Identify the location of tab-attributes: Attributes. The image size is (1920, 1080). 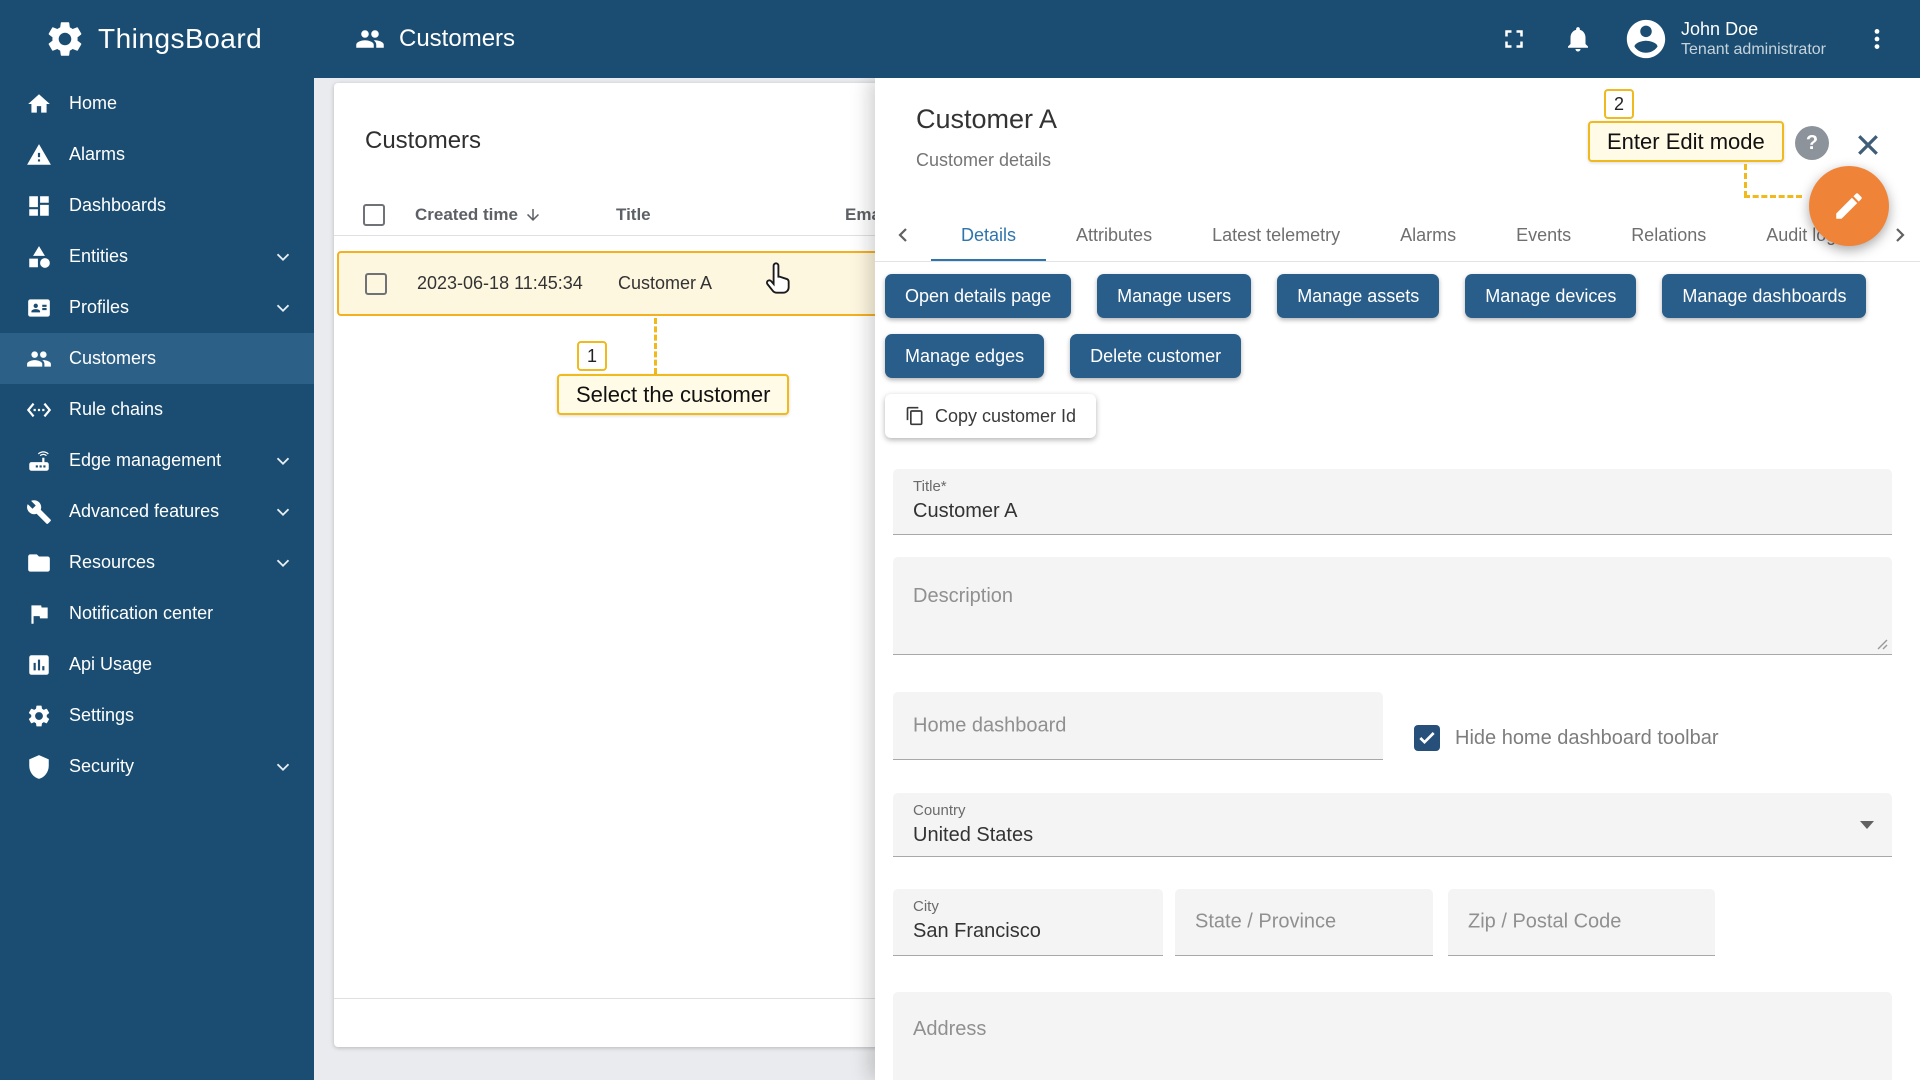
(1114, 235).